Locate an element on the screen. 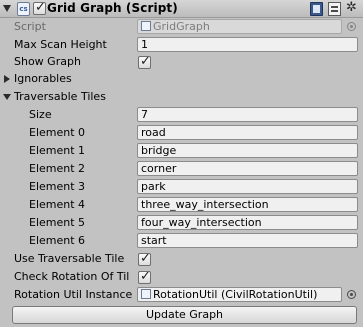 The width and height of the screenshot is (363, 327). array-element-row: Element 3 park is located at coordinates (181, 187).